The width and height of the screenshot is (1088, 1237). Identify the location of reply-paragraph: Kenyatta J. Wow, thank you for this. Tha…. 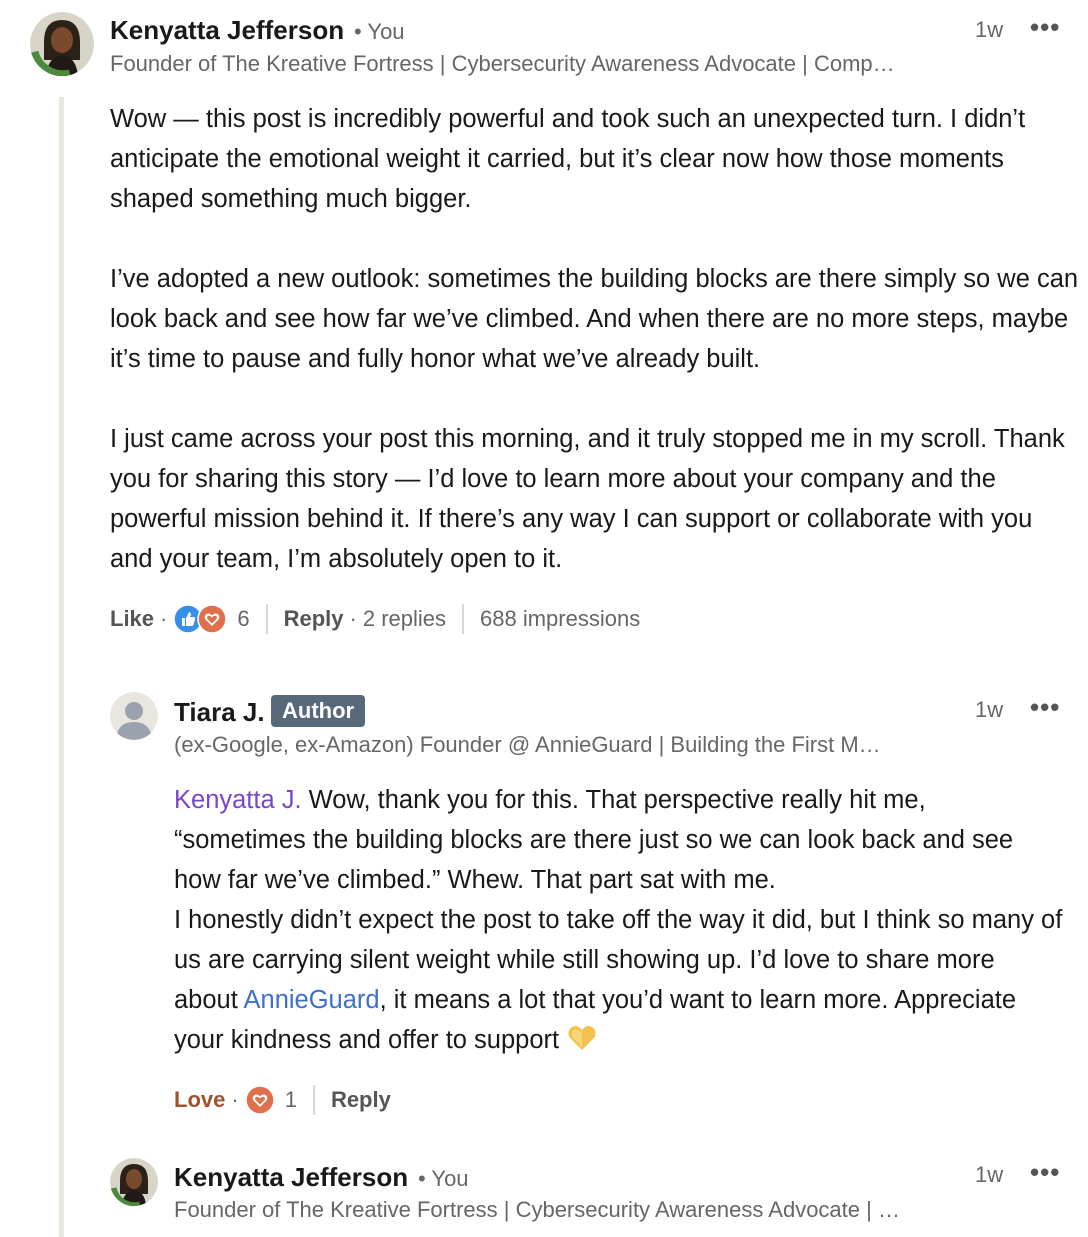
(619, 840).